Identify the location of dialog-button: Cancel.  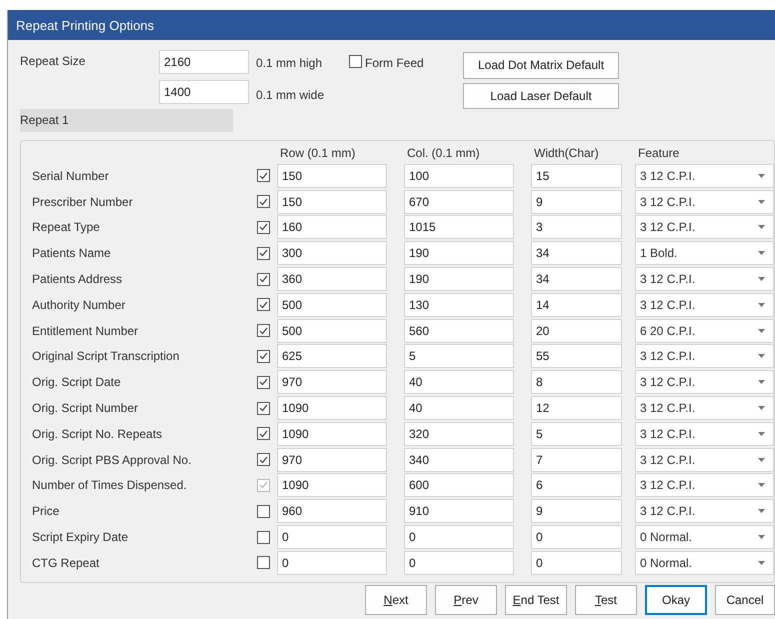
(745, 599).